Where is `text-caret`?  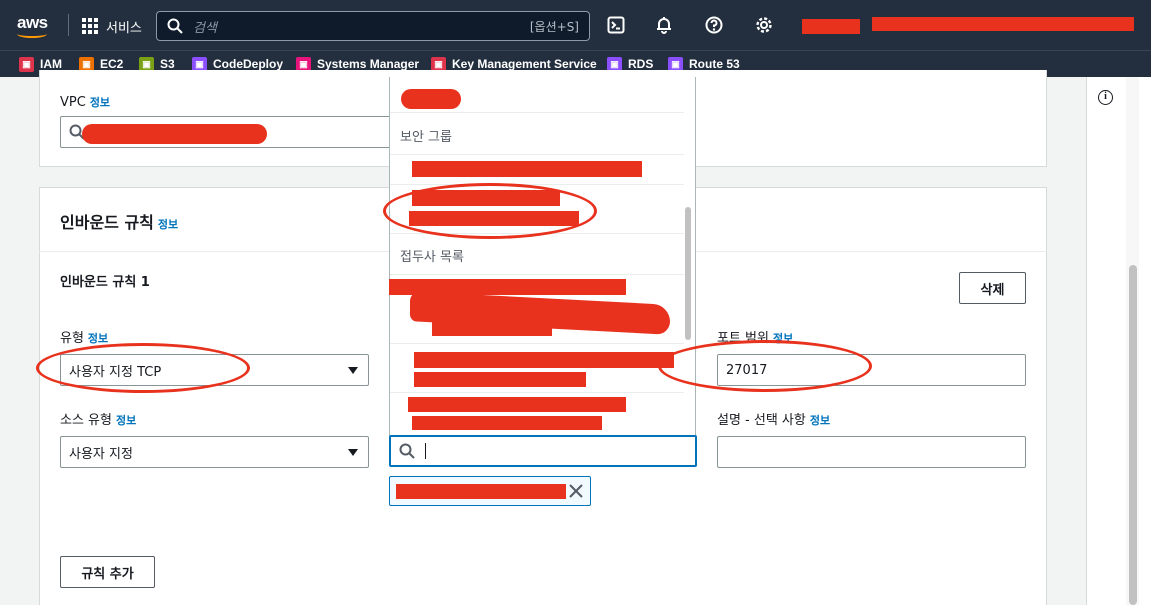
text-caret is located at coordinates (425, 451).